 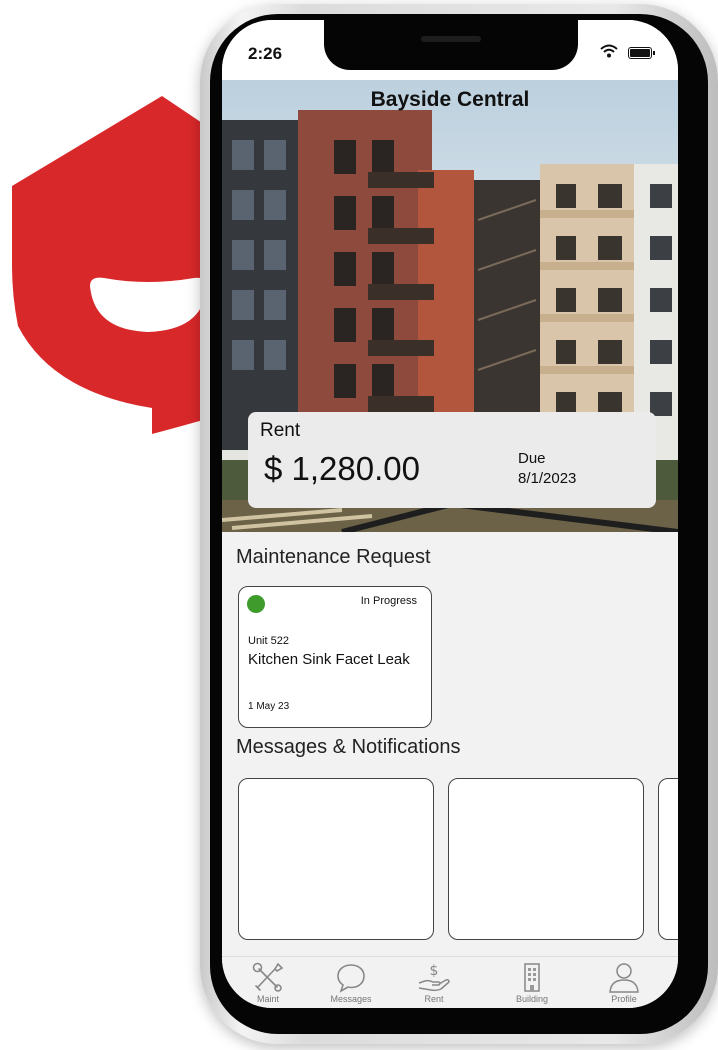 I want to click on person-icon, so click(x=624, y=978).